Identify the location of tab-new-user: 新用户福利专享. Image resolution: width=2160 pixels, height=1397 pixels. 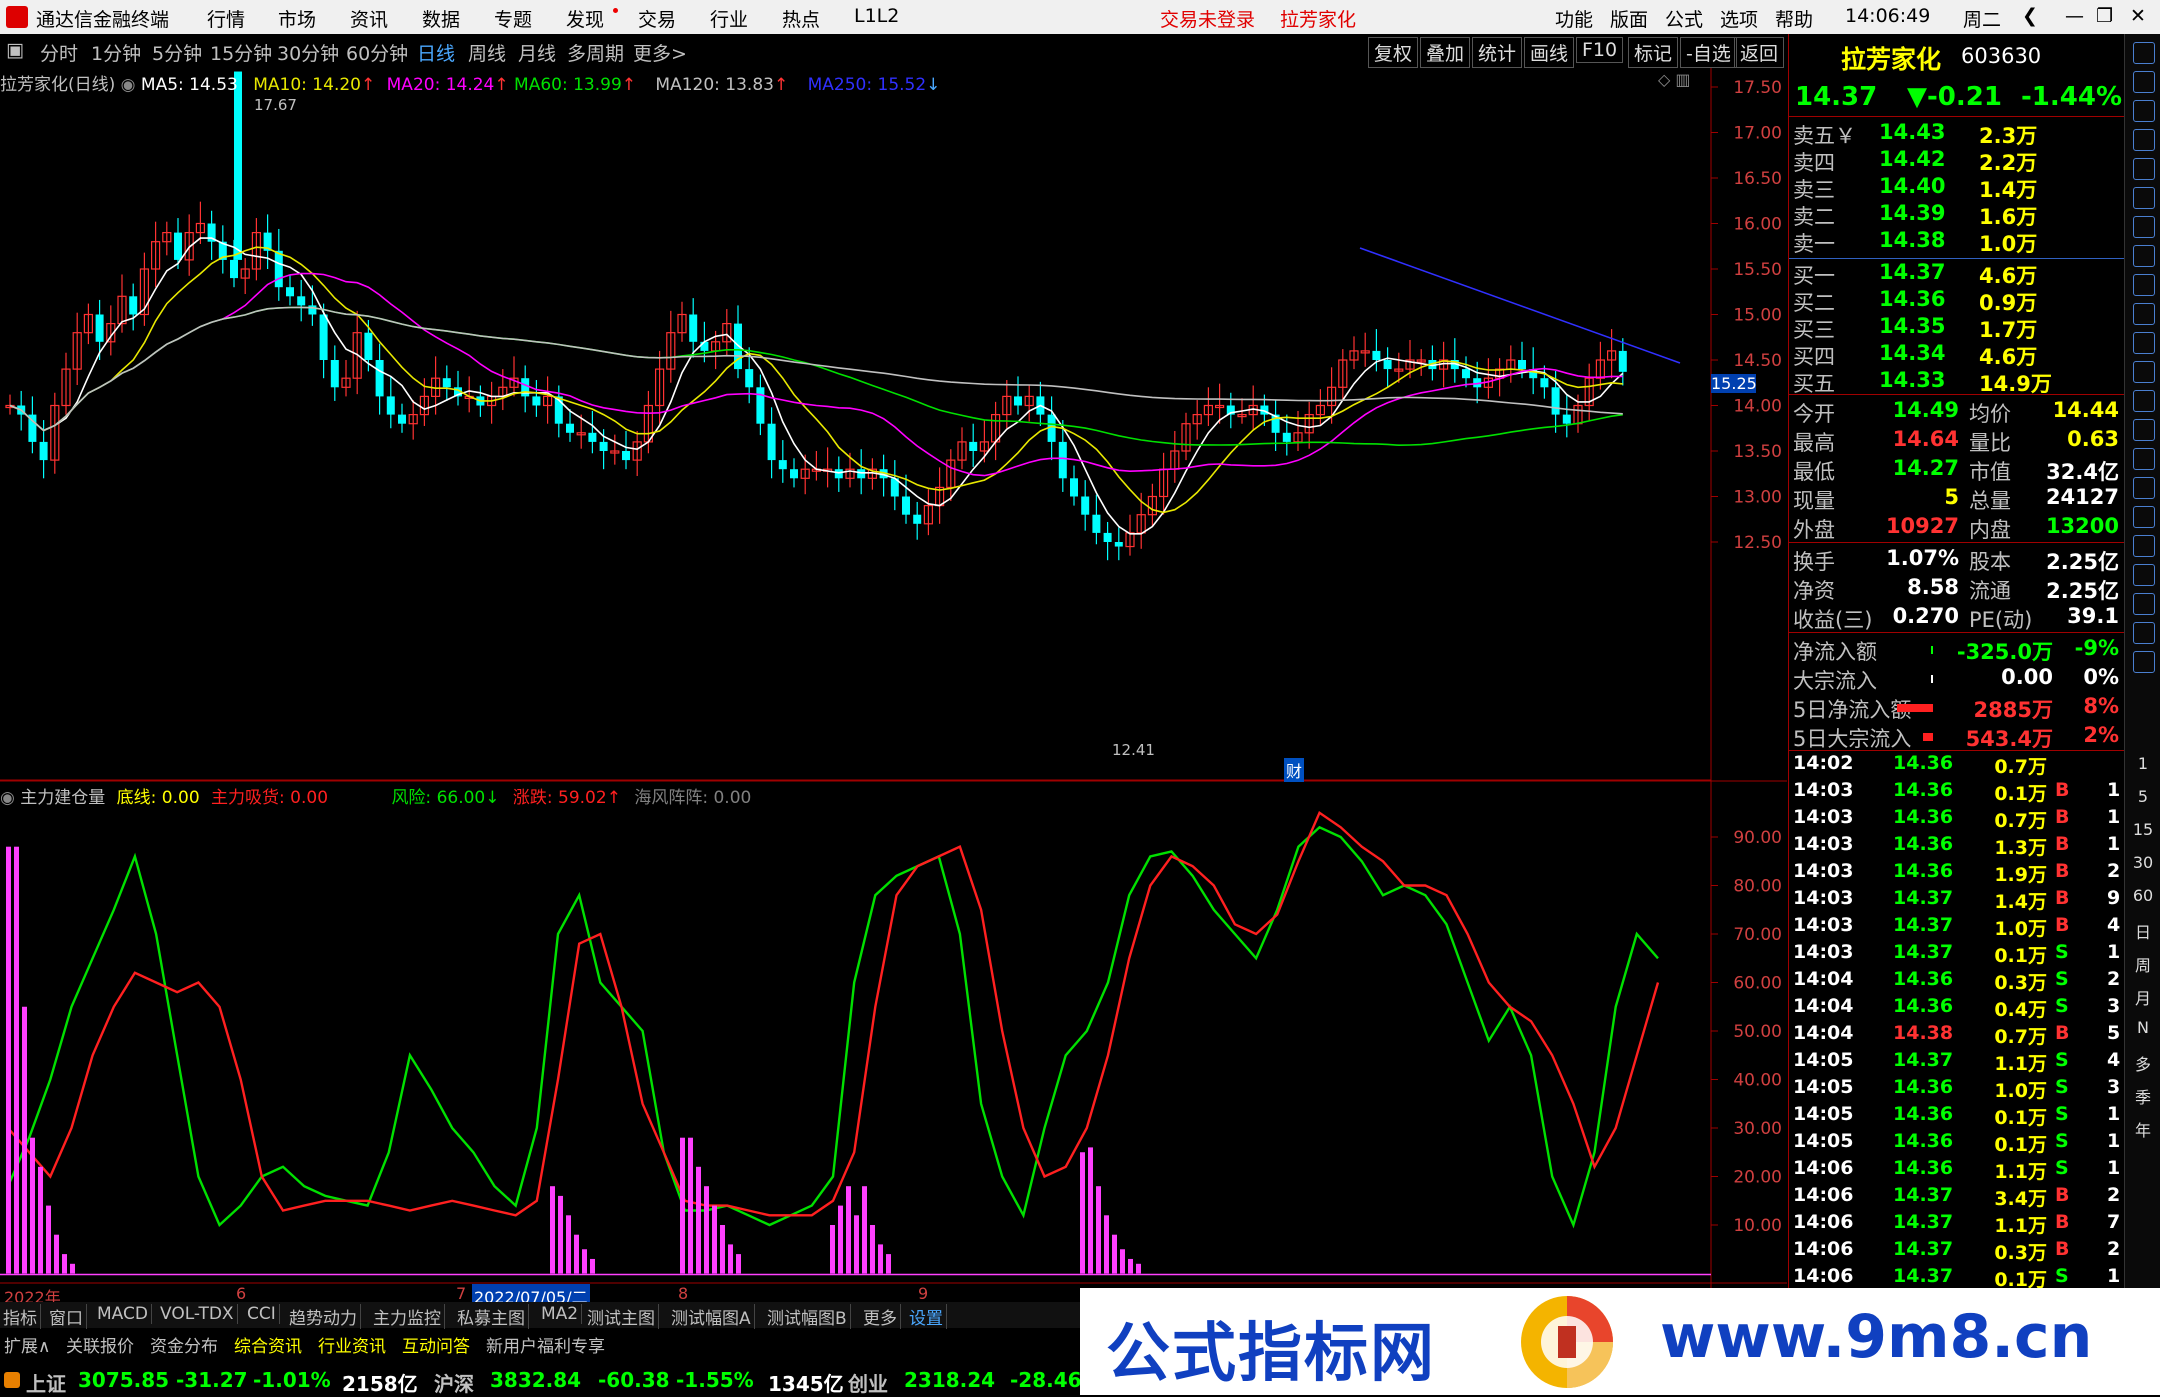
(545, 1344).